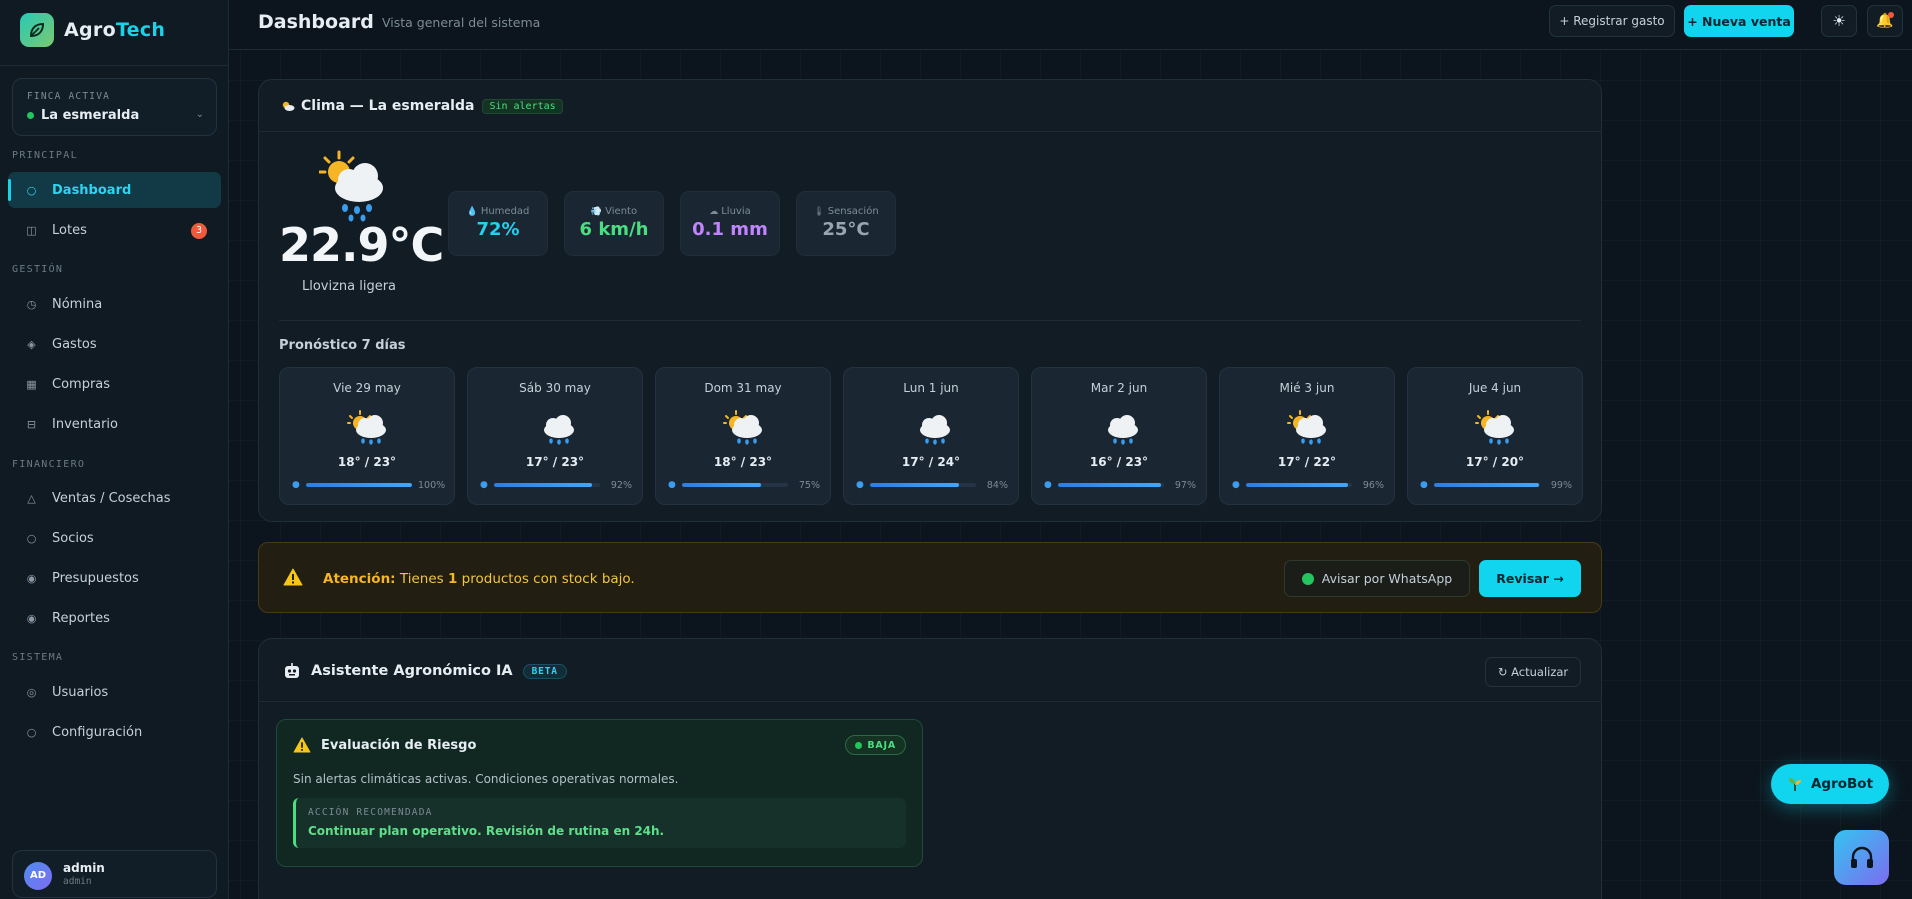 Image resolution: width=1912 pixels, height=899 pixels. What do you see at coordinates (342, 345) in the screenshot?
I see `forecast-title: Pronóstico 7 días` at bounding box center [342, 345].